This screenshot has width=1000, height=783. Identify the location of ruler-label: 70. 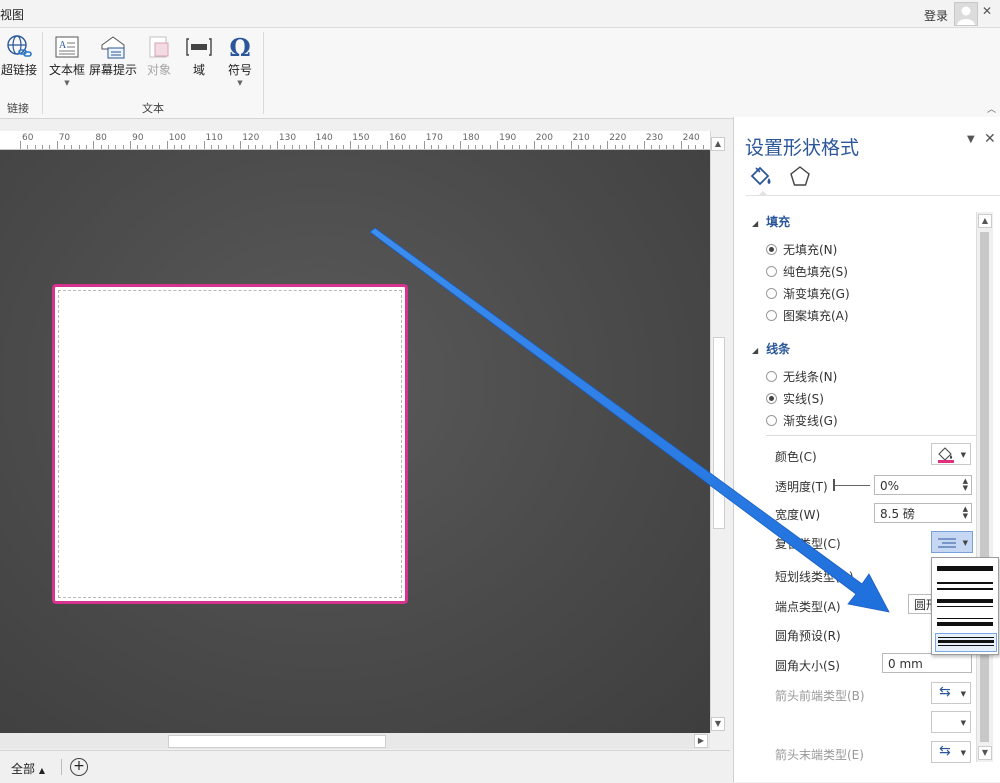
(64, 138).